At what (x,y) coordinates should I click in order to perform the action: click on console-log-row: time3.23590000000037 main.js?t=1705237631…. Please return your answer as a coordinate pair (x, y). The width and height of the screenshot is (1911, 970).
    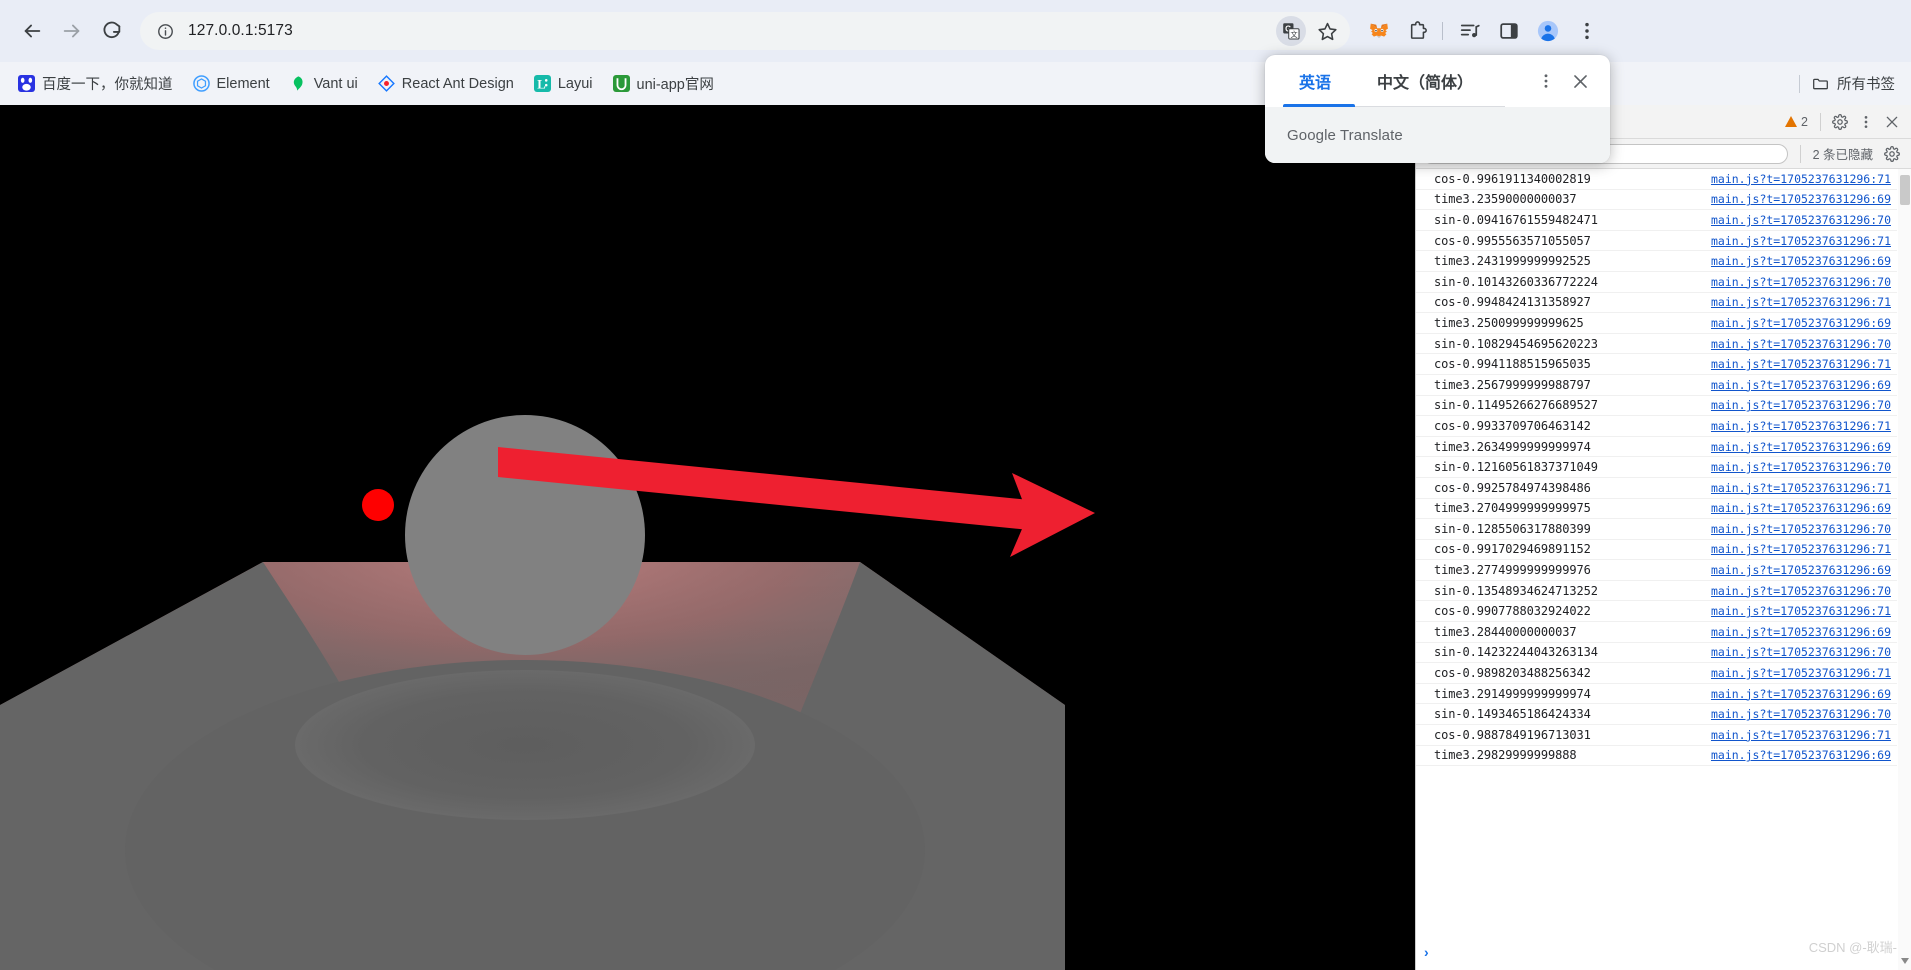
    Looking at the image, I should click on (1656, 200).